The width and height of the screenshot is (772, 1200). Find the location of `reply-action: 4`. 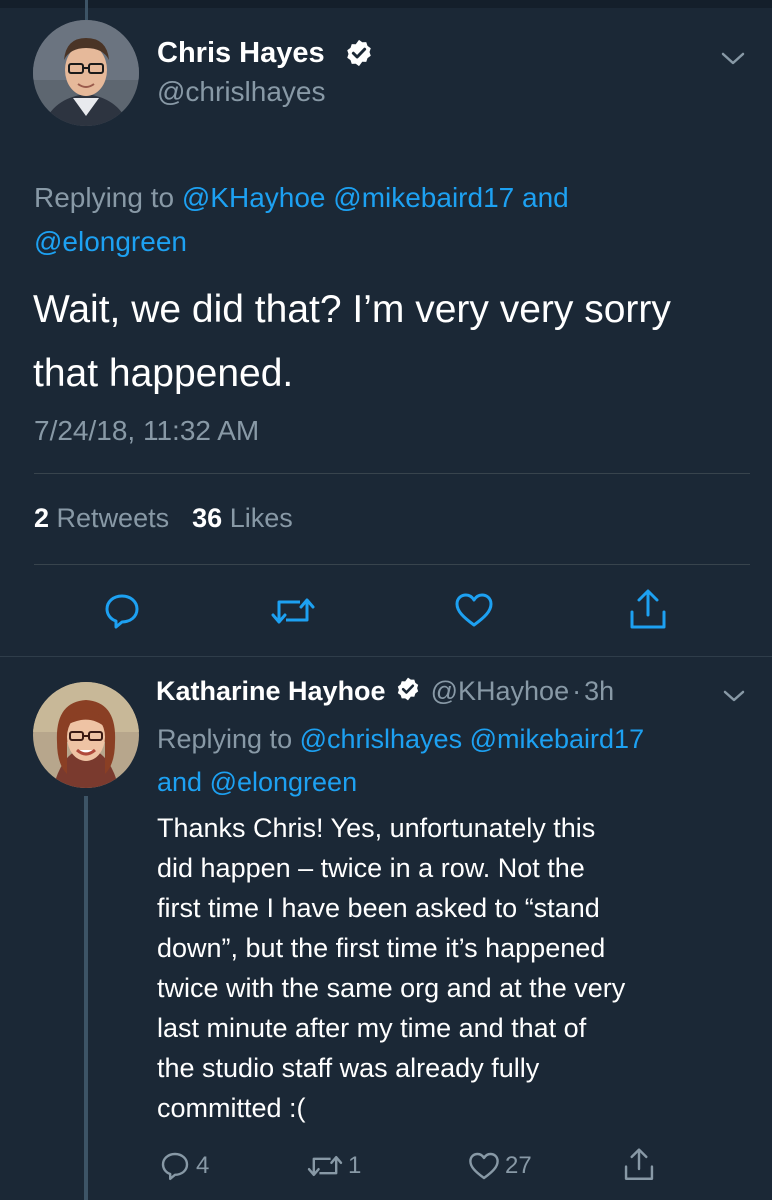

reply-action: 4 is located at coordinates (183, 1166).